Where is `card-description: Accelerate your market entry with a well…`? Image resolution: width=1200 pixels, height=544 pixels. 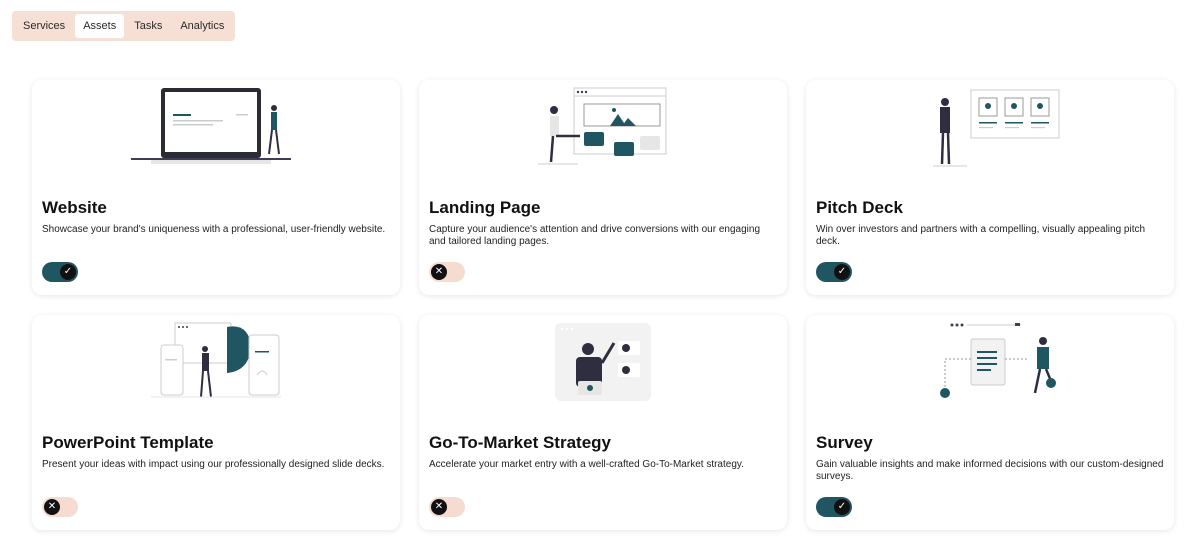 card-description: Accelerate your market entry with a well… is located at coordinates (586, 464).